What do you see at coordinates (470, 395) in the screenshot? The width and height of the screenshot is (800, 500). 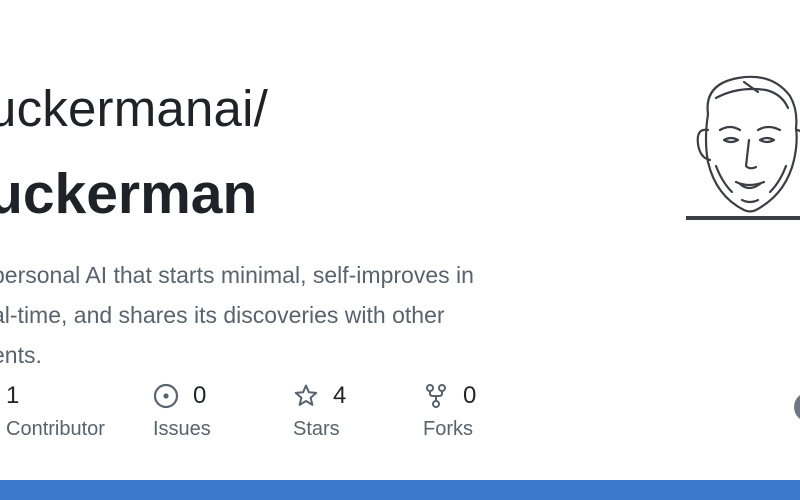 I see `forks-count: 0` at bounding box center [470, 395].